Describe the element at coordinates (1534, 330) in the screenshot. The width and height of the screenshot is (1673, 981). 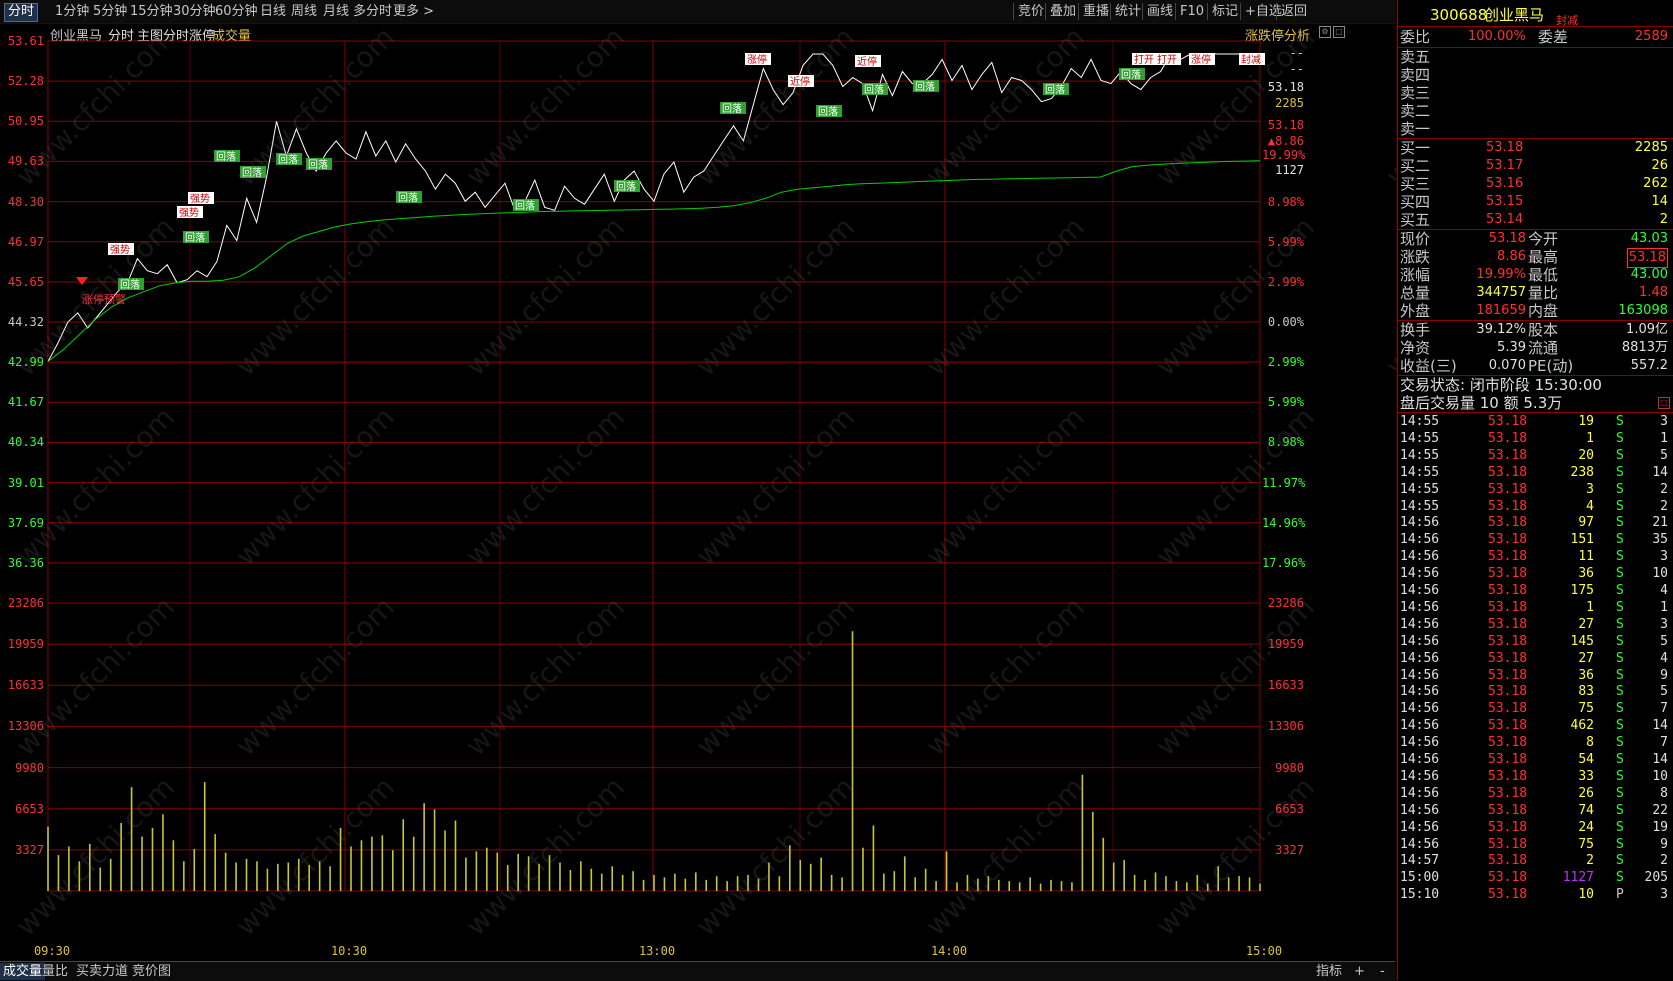
I see `fundamental-row: 换手 39.12% 股本 1.09亿` at that location.